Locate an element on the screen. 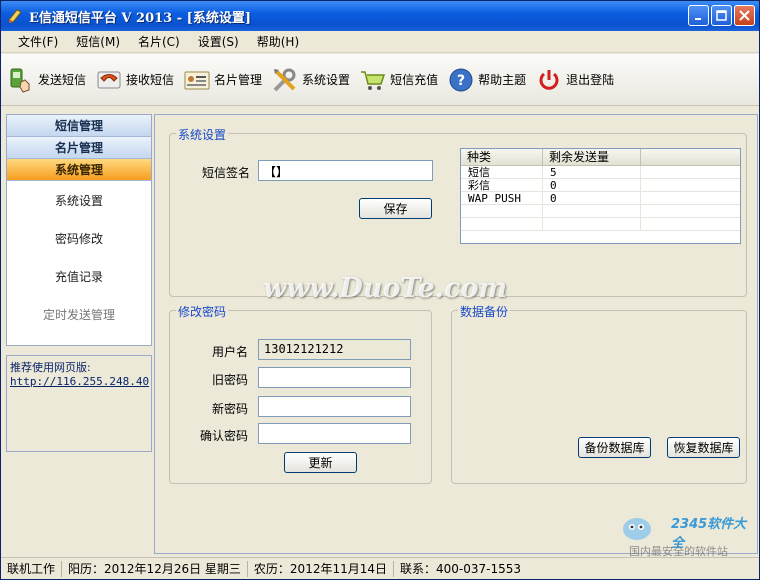 The height and width of the screenshot is (580, 760). power-icon is located at coordinates (549, 79).